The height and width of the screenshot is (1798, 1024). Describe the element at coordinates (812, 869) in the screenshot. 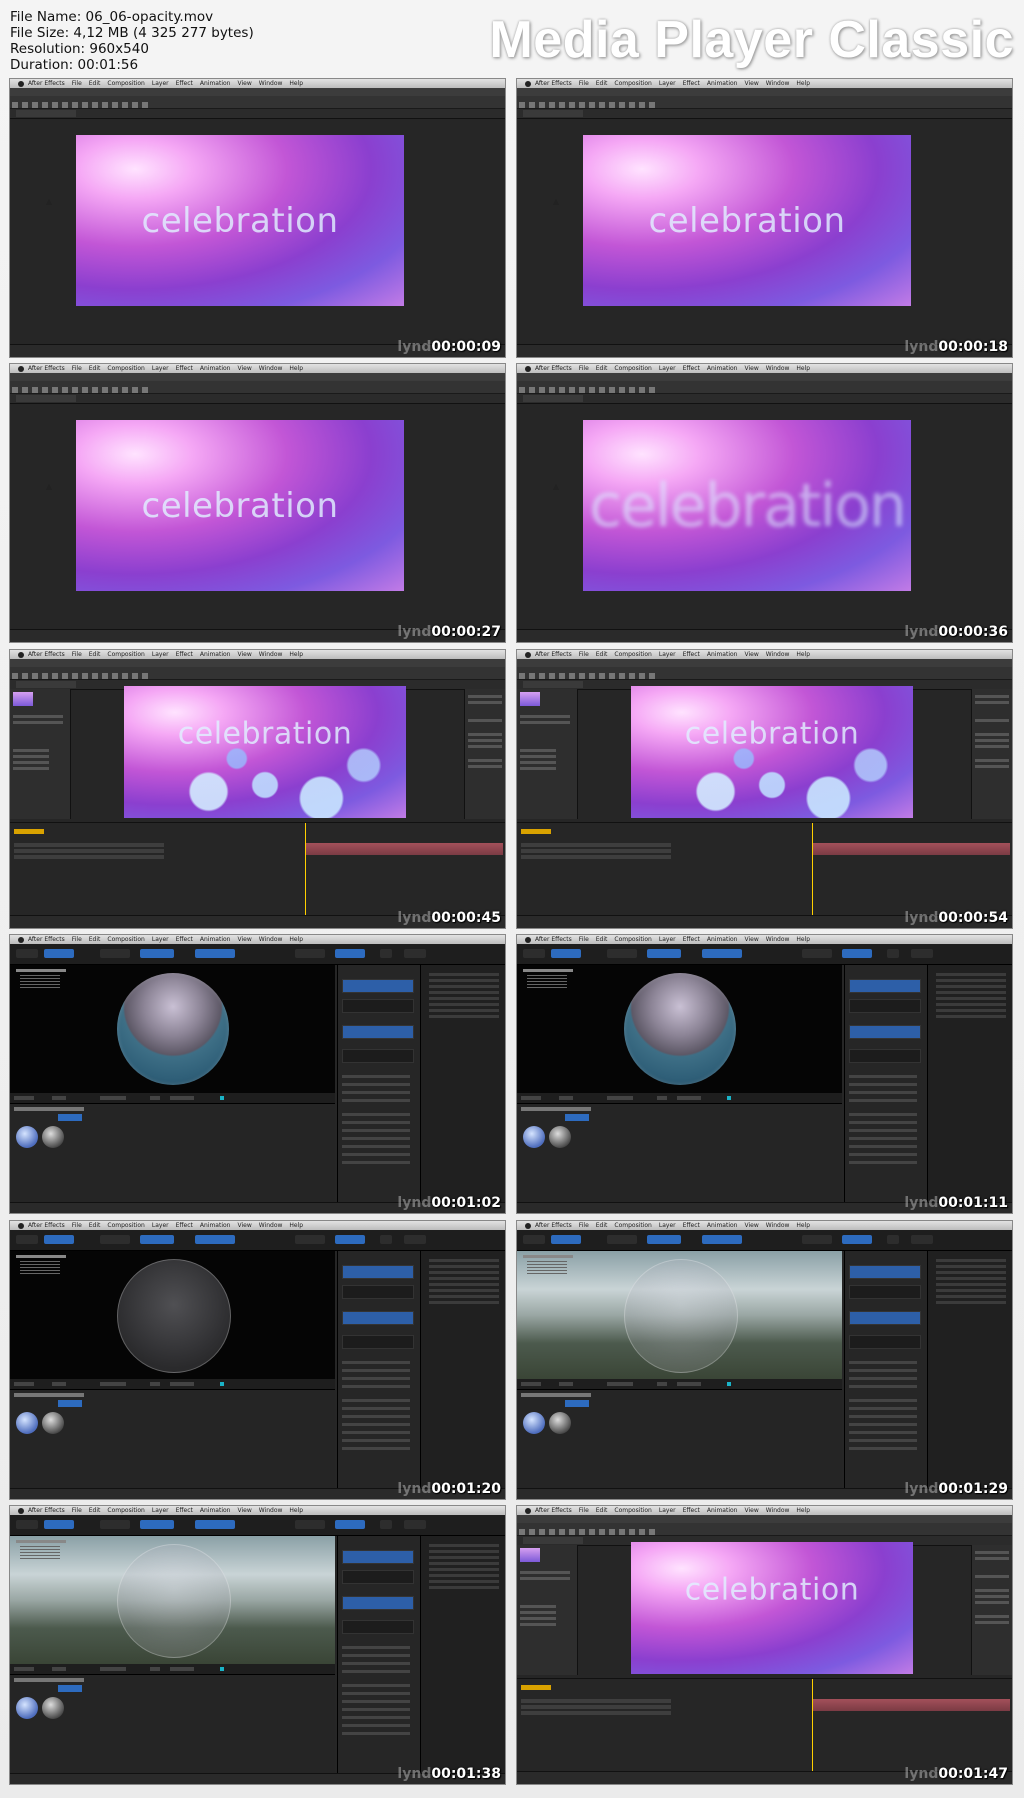

I see `current-time-indicator` at that location.